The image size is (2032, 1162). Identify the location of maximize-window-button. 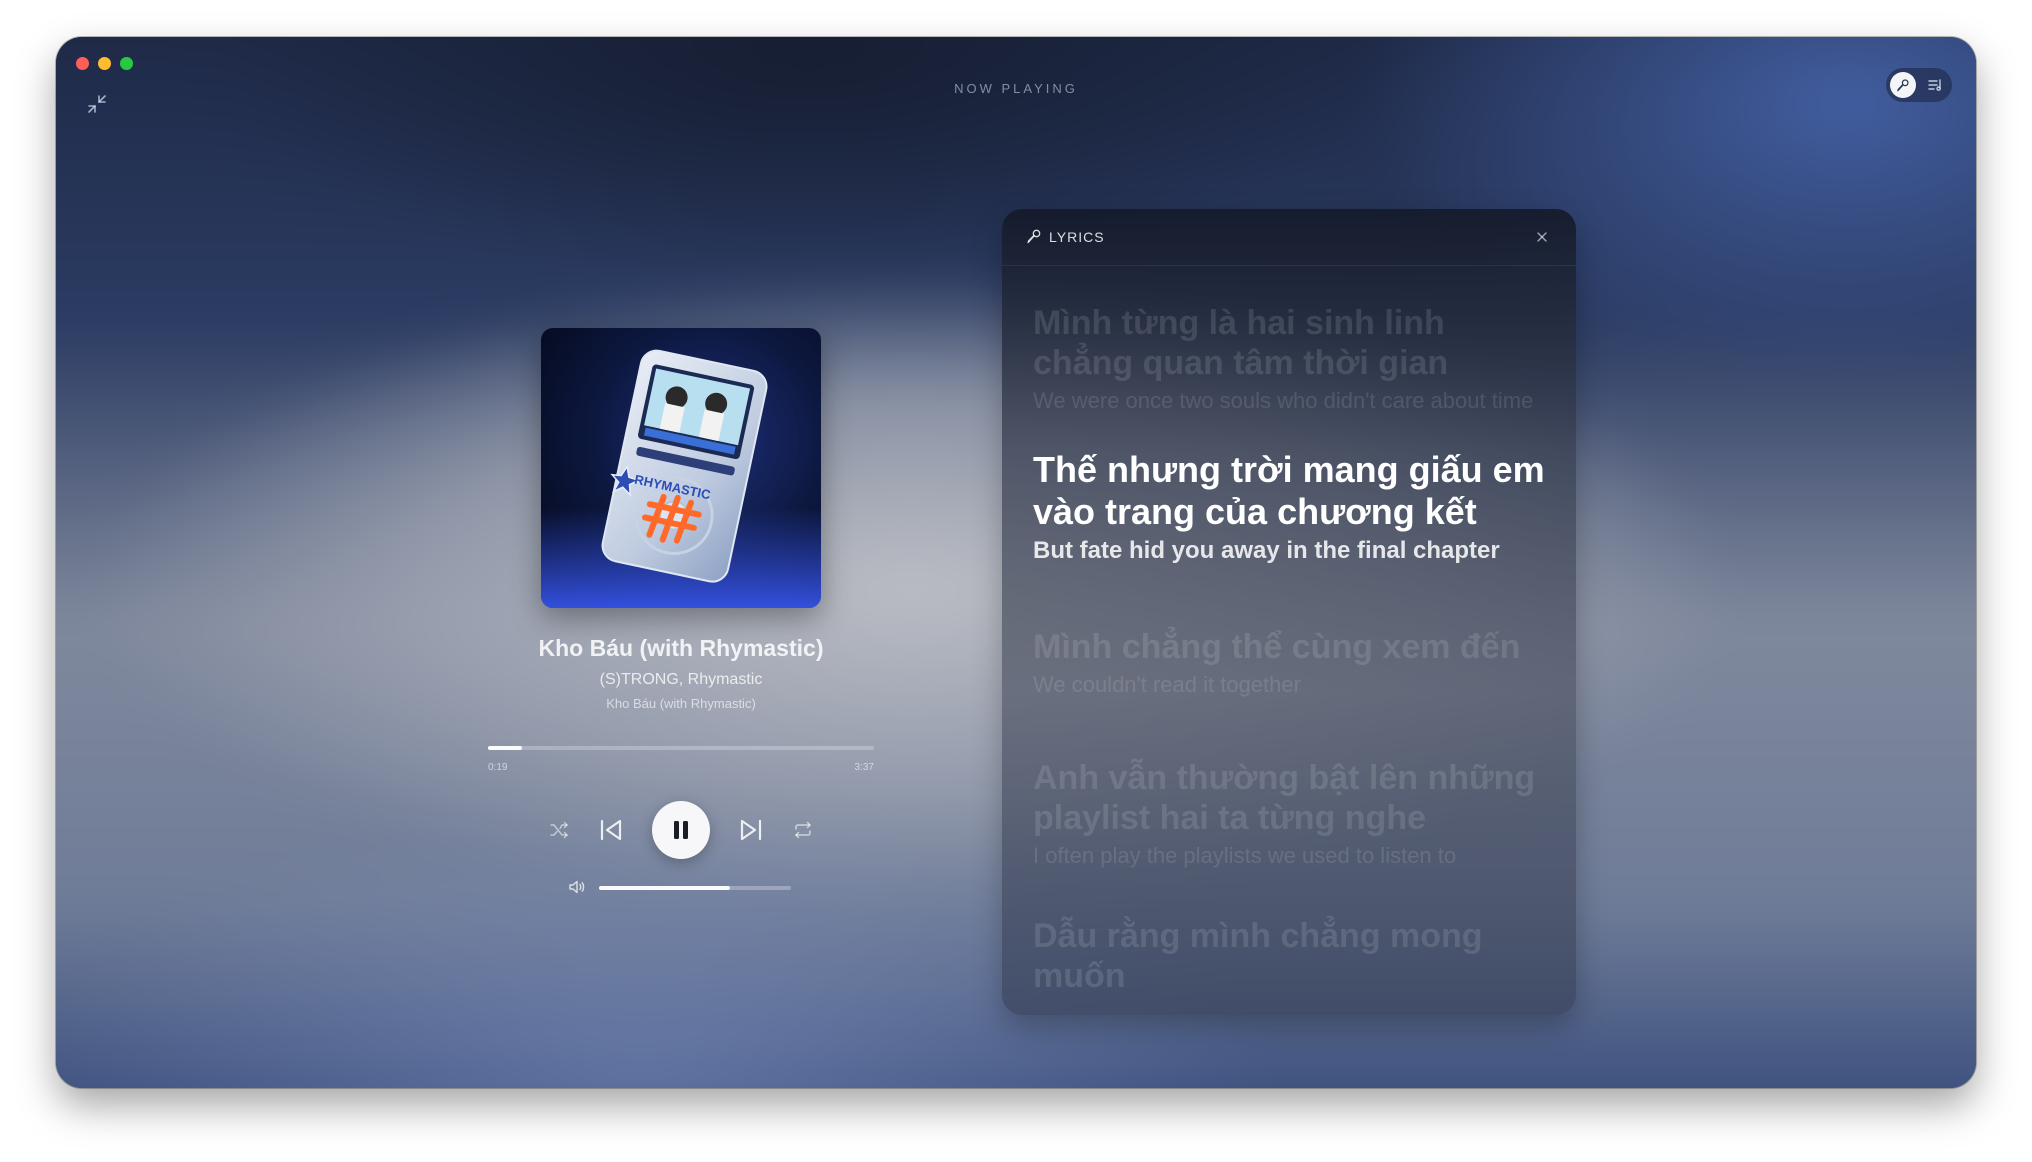
(126, 63).